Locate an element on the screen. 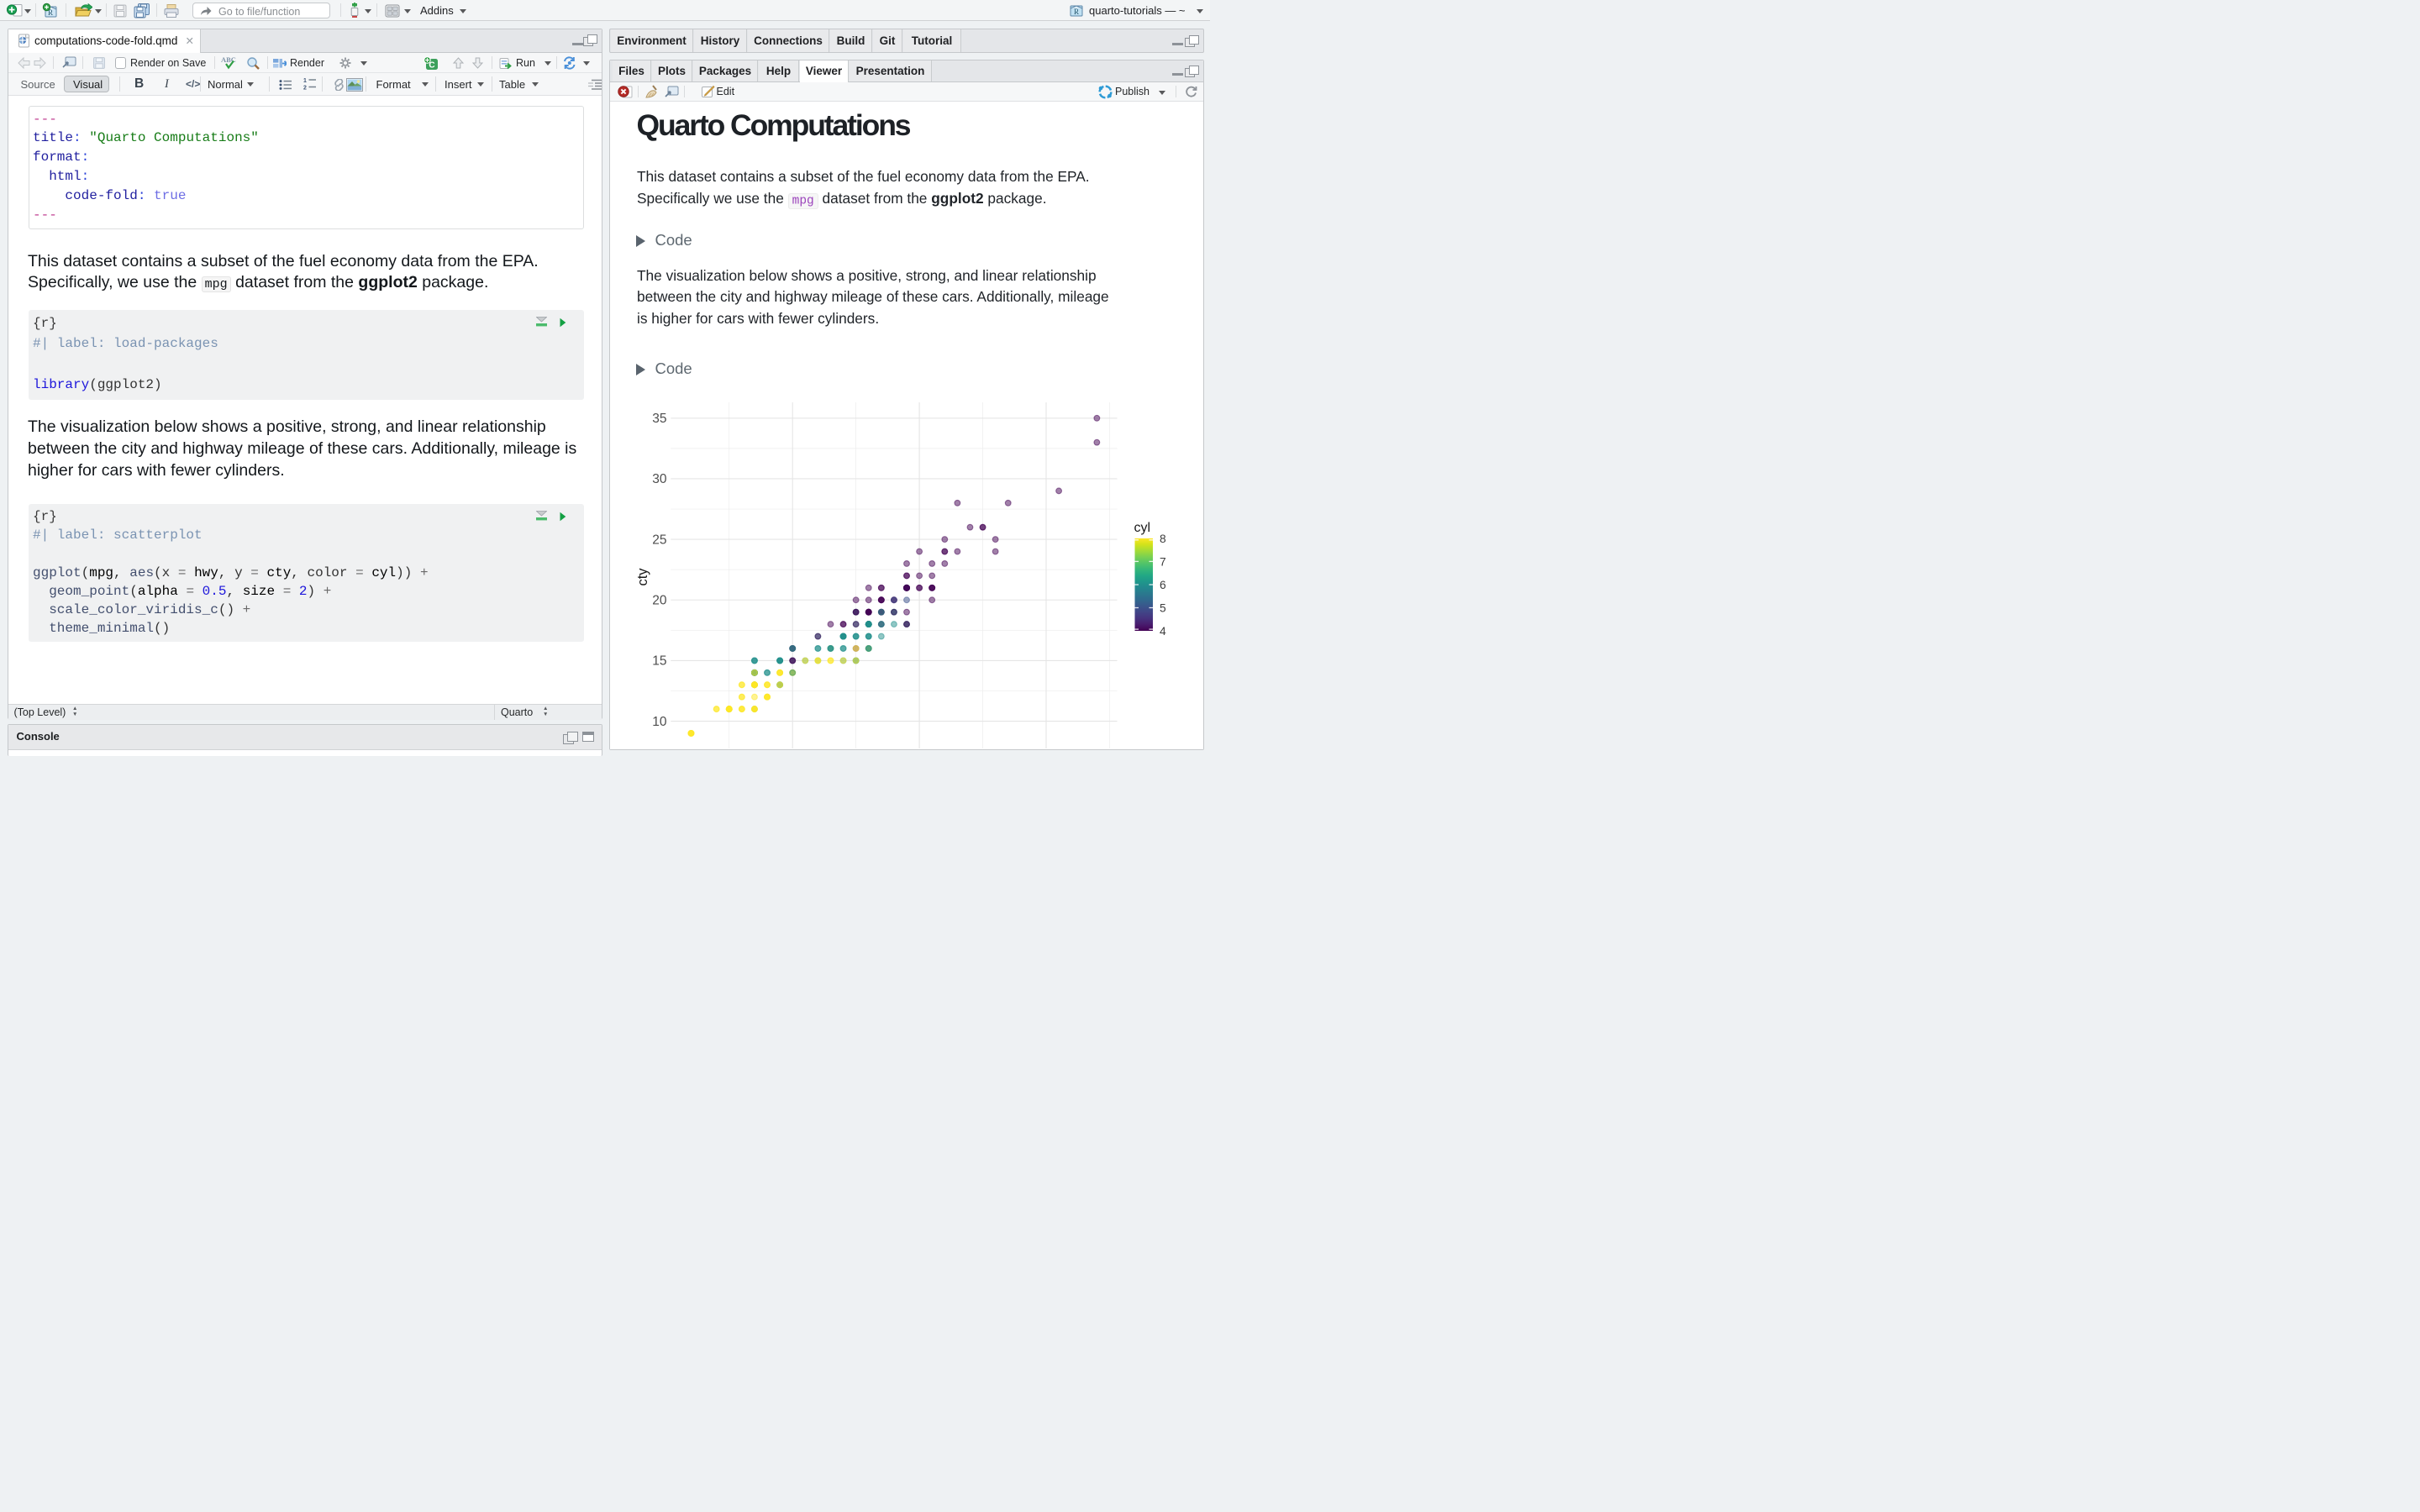 The height and width of the screenshot is (1512, 2420). svg-text: 35 is located at coordinates (659, 419).